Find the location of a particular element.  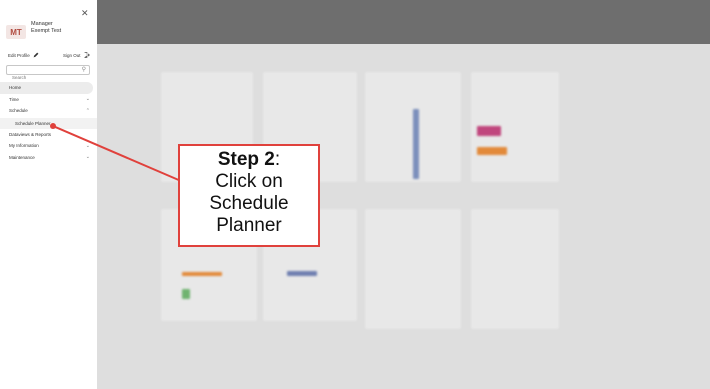

callout-line1: Click on is located at coordinates (249, 181).